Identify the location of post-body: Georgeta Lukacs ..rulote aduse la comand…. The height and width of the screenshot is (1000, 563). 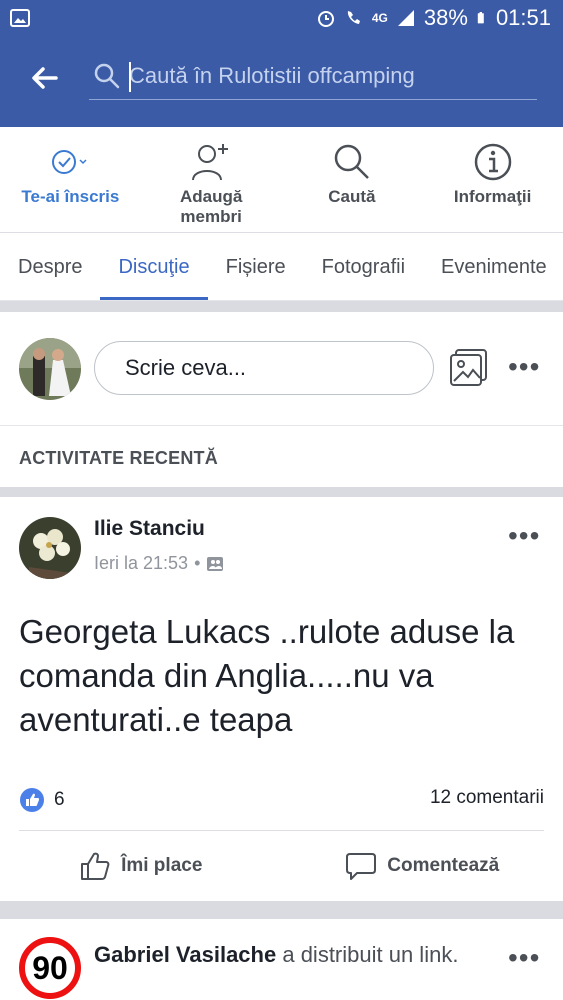
(267, 675).